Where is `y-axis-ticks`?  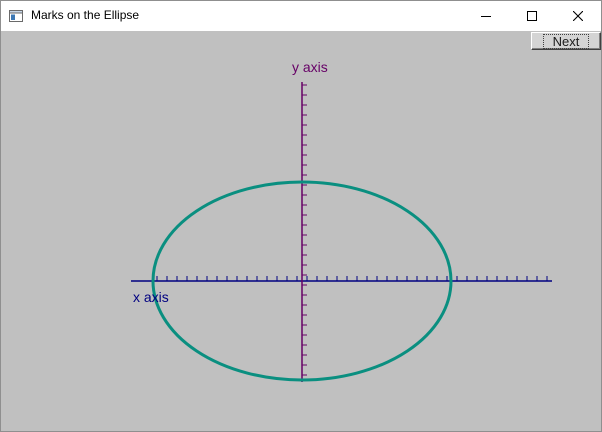
y-axis-ticks is located at coordinates (304, 230).